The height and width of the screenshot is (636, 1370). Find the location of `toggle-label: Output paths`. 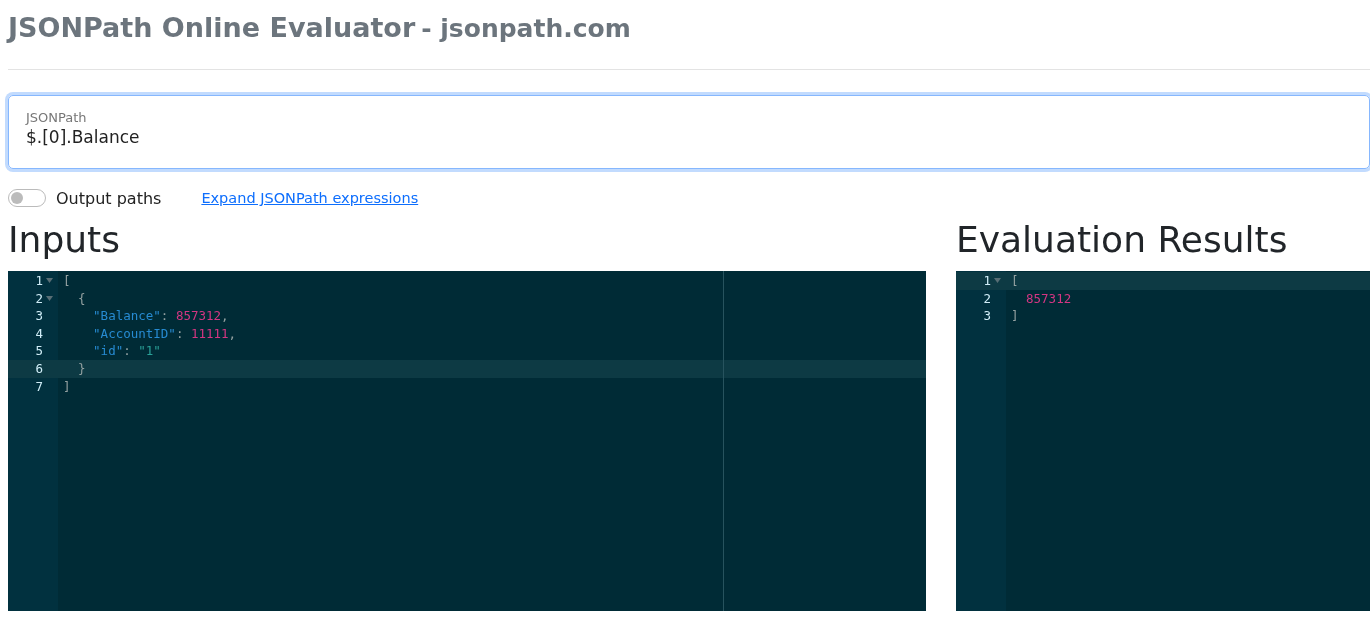

toggle-label: Output paths is located at coordinates (109, 198).